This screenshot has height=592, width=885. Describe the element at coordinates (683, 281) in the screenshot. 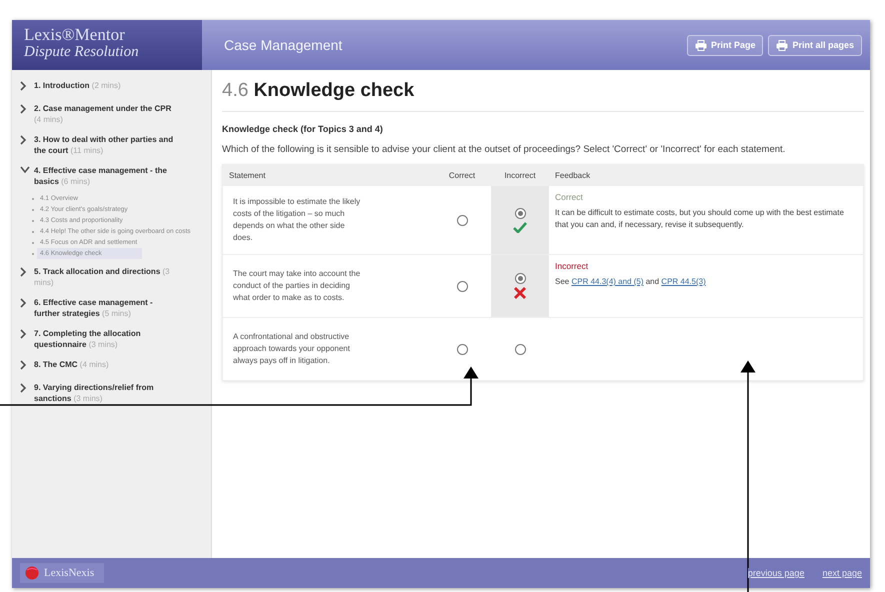

I see `reference-link: CPR 44.5(3)` at that location.